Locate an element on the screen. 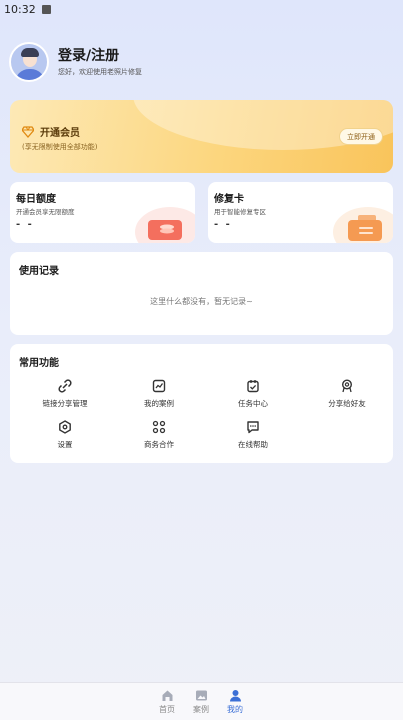 This screenshot has width=403, height=720. daily-quota-title: 每日额度 is located at coordinates (36, 199).